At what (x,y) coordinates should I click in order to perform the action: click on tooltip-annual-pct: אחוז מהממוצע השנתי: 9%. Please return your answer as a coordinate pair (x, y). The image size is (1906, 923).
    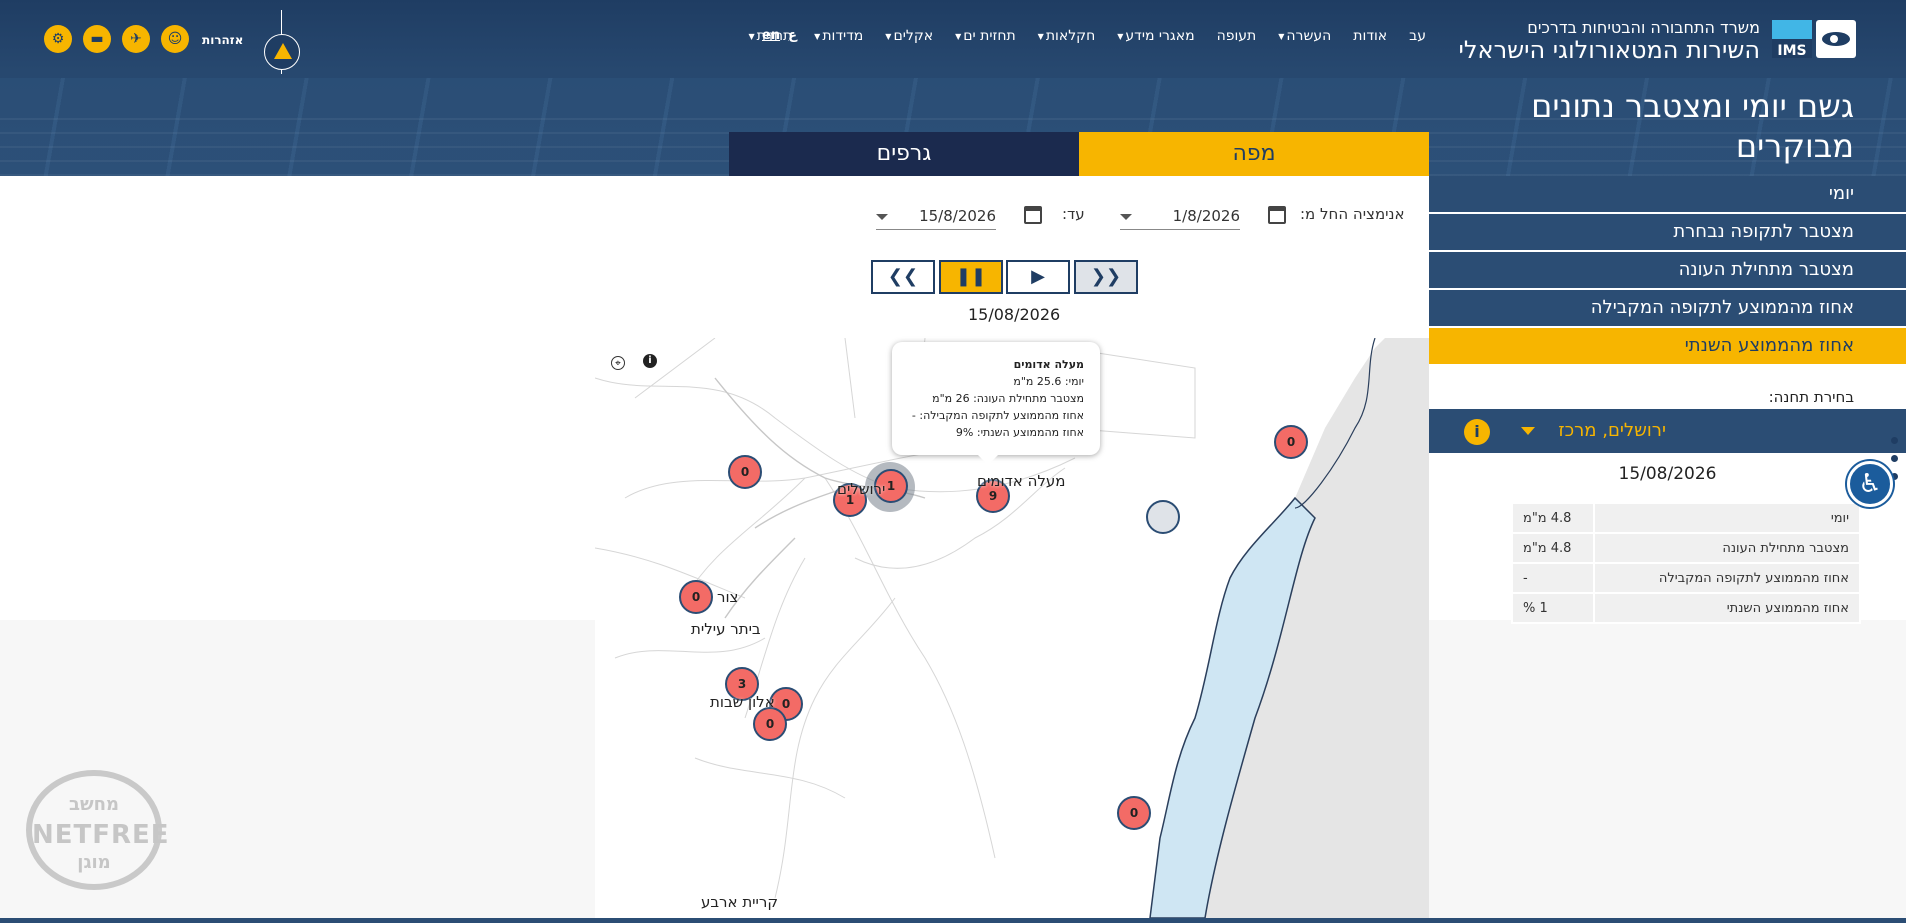
    Looking at the image, I should click on (1019, 432).